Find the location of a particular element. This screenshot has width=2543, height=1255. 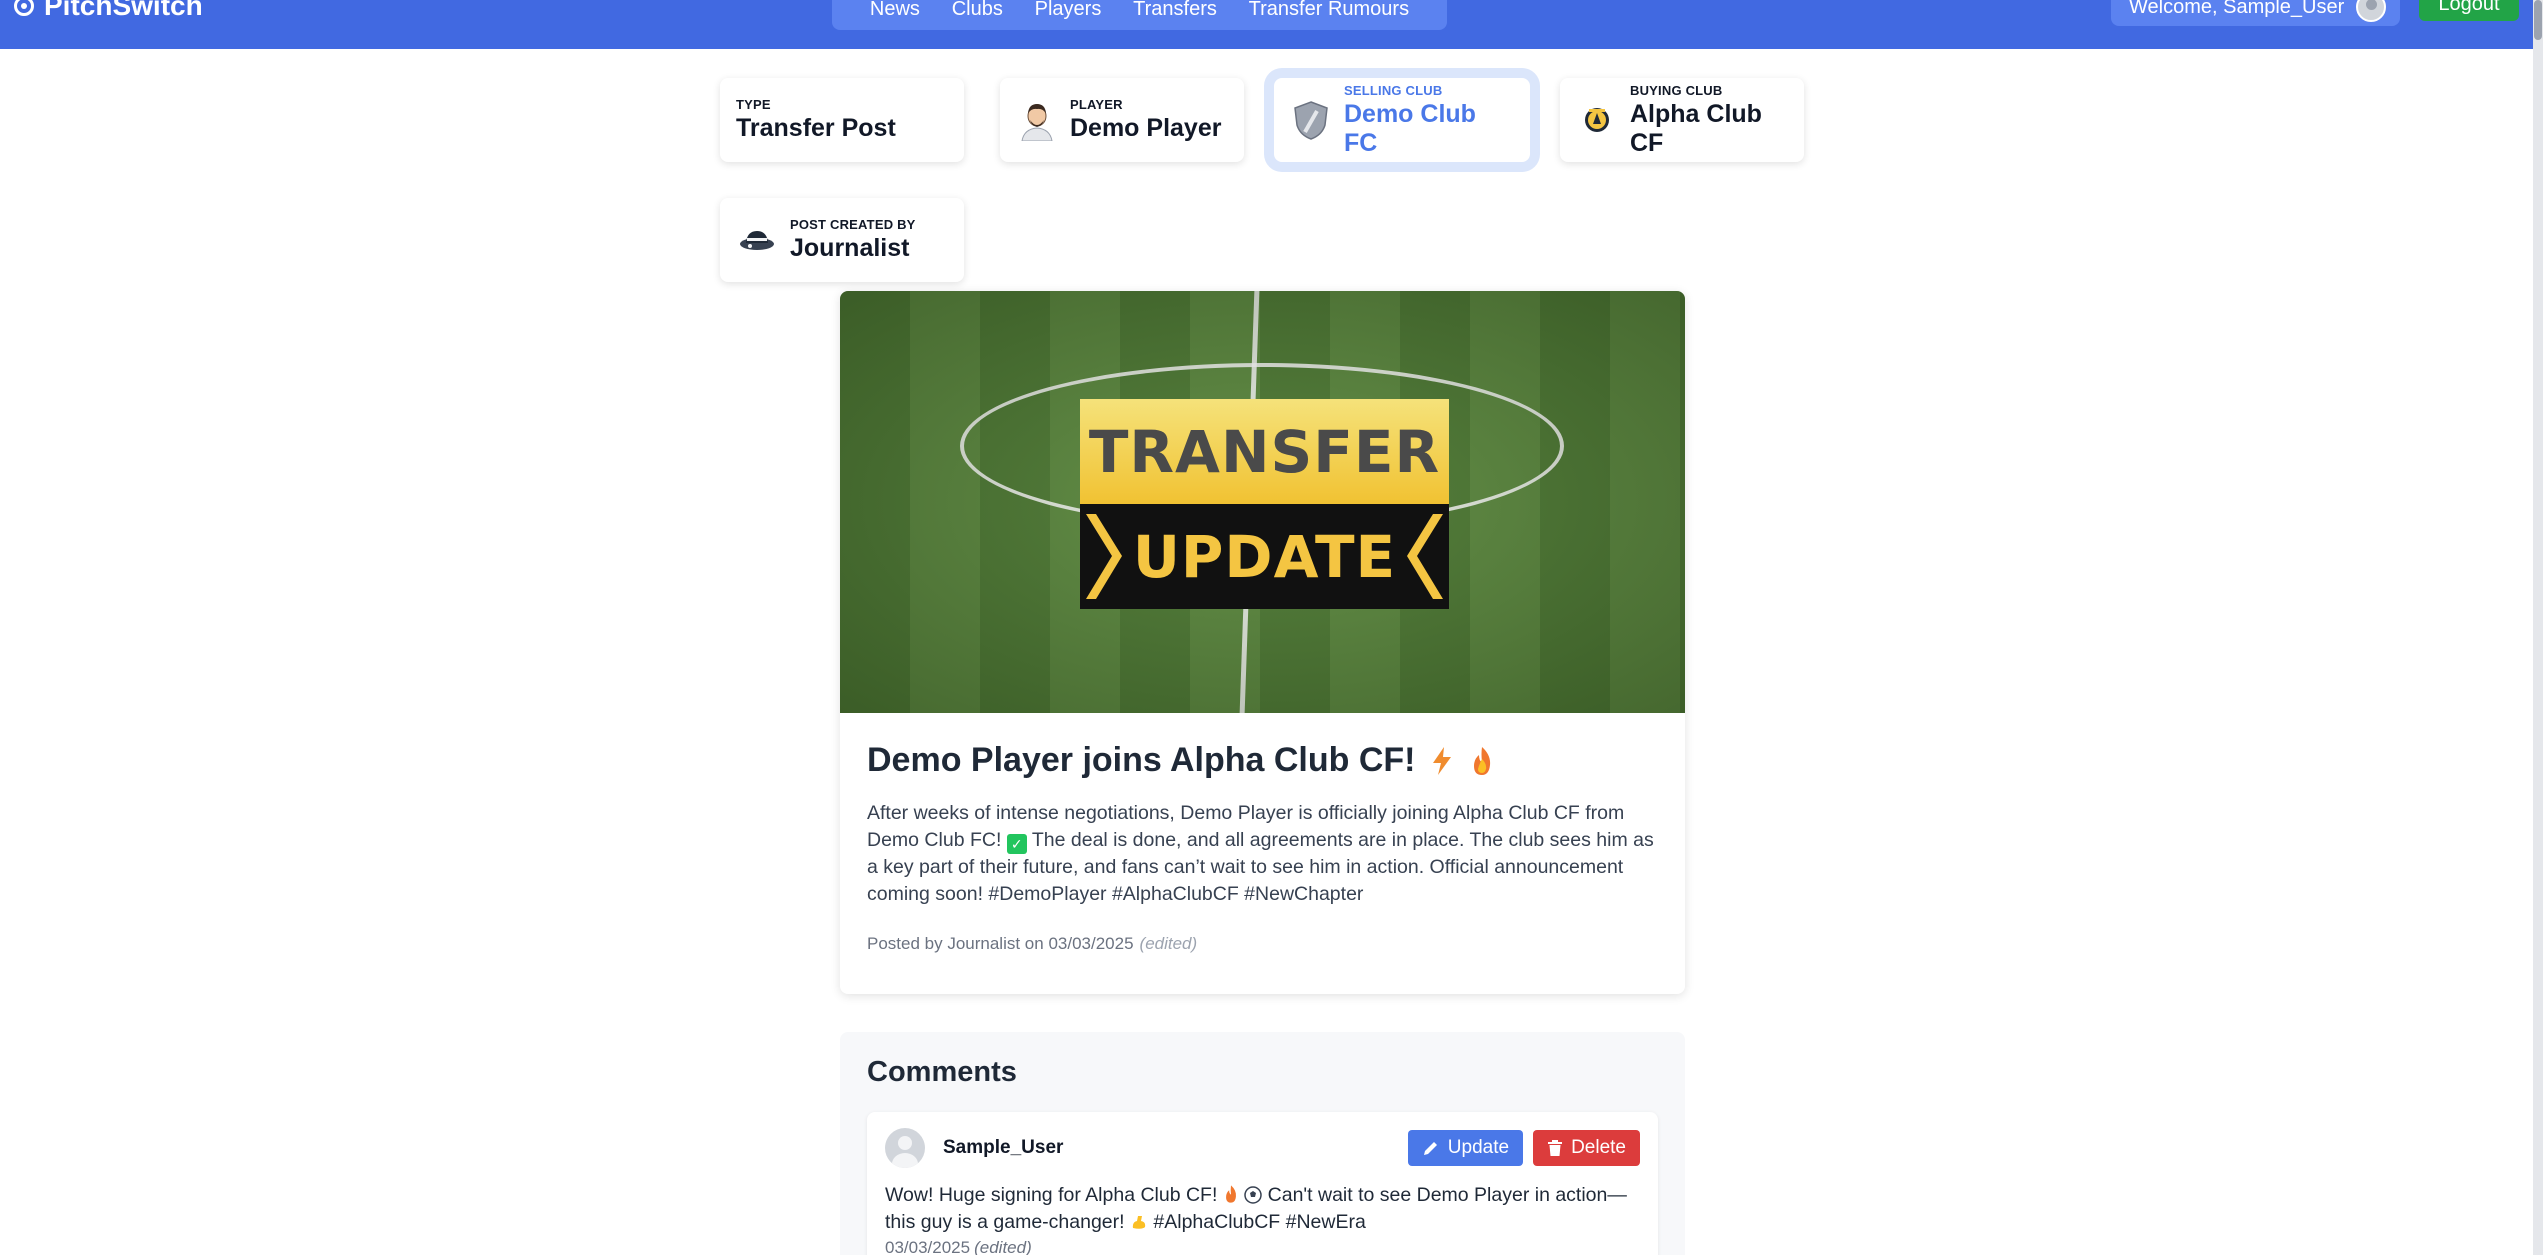

post-author-date: Posted by Journalist on 03/03/2025 is located at coordinates (1000, 943).